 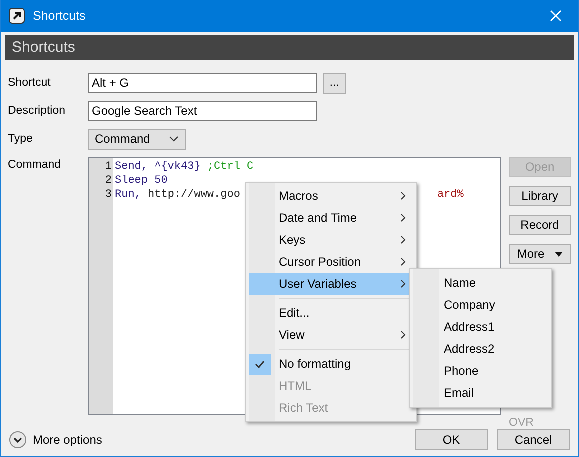 I want to click on menu-item: Keys, so click(x=331, y=240).